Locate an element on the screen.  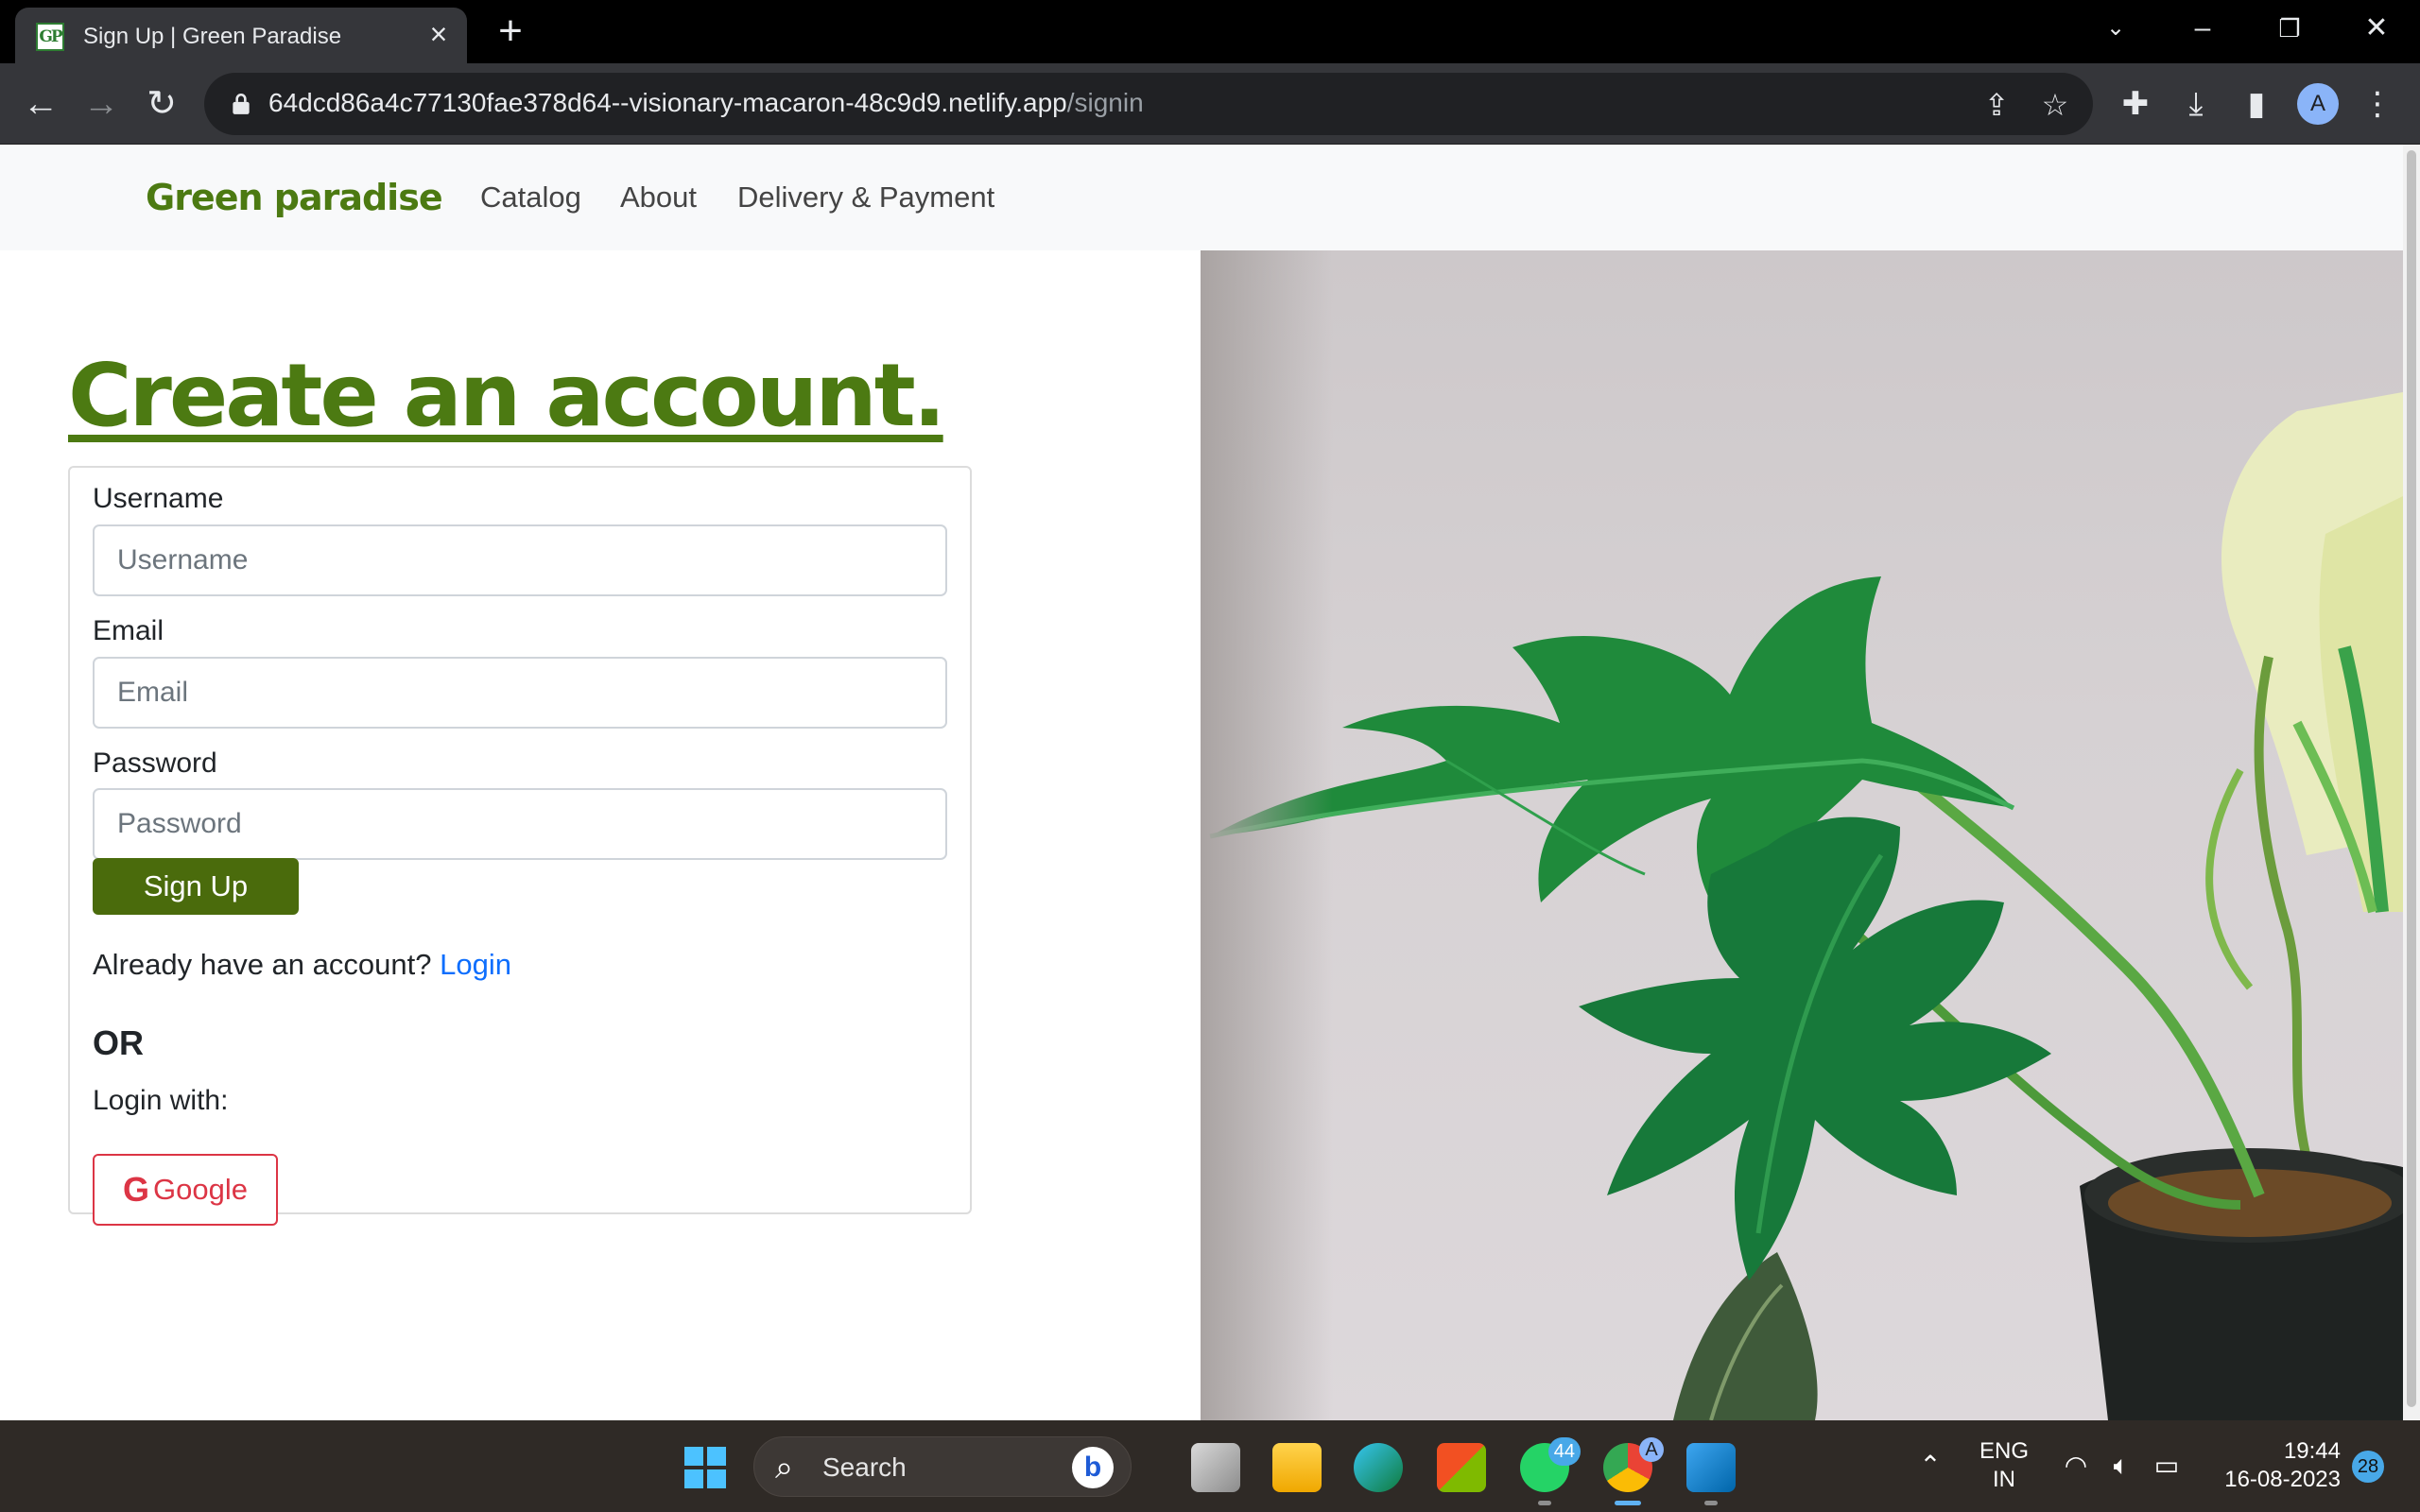
chrome-icon: A is located at coordinates (1633, 1471).